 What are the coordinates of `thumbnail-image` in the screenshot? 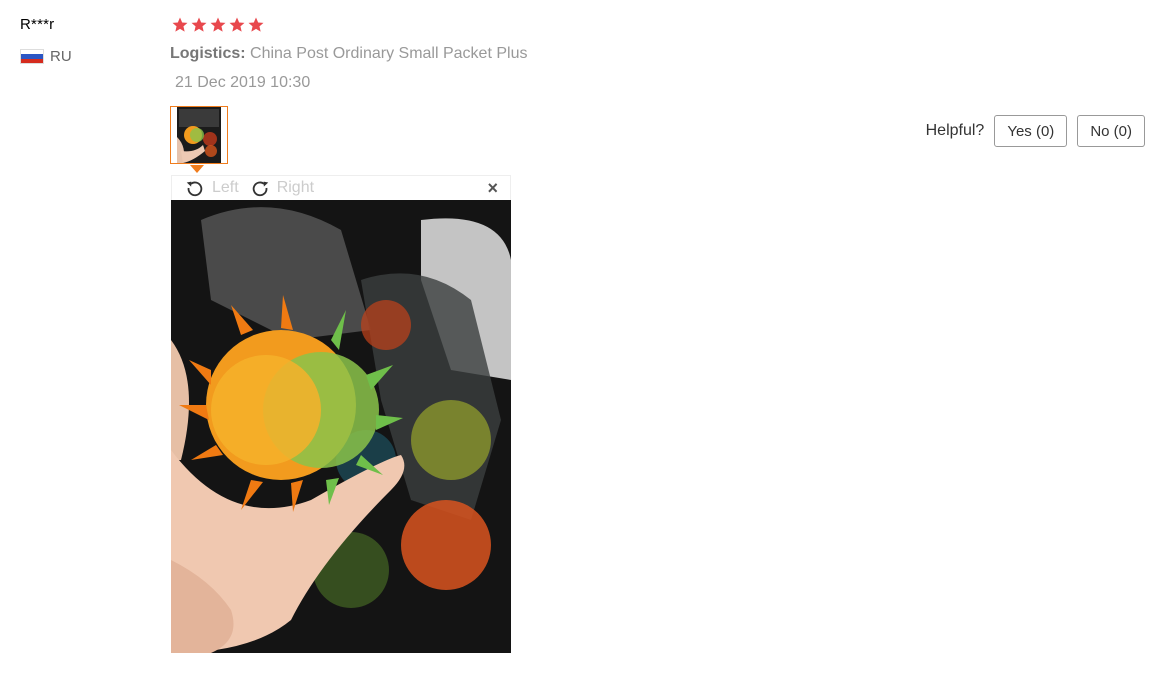 It's located at (199, 135).